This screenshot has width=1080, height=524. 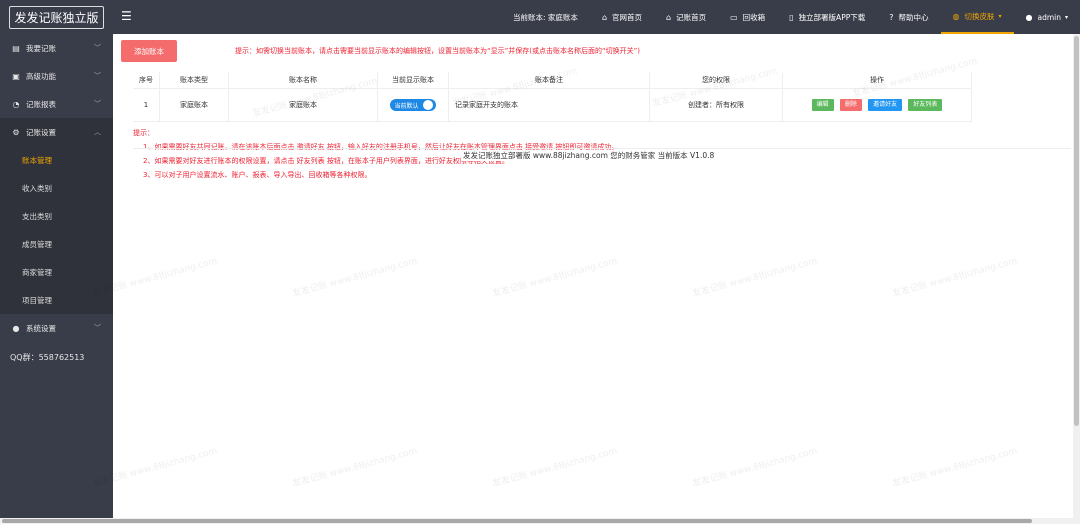 I want to click on nav-label: admin, so click(x=1049, y=17).